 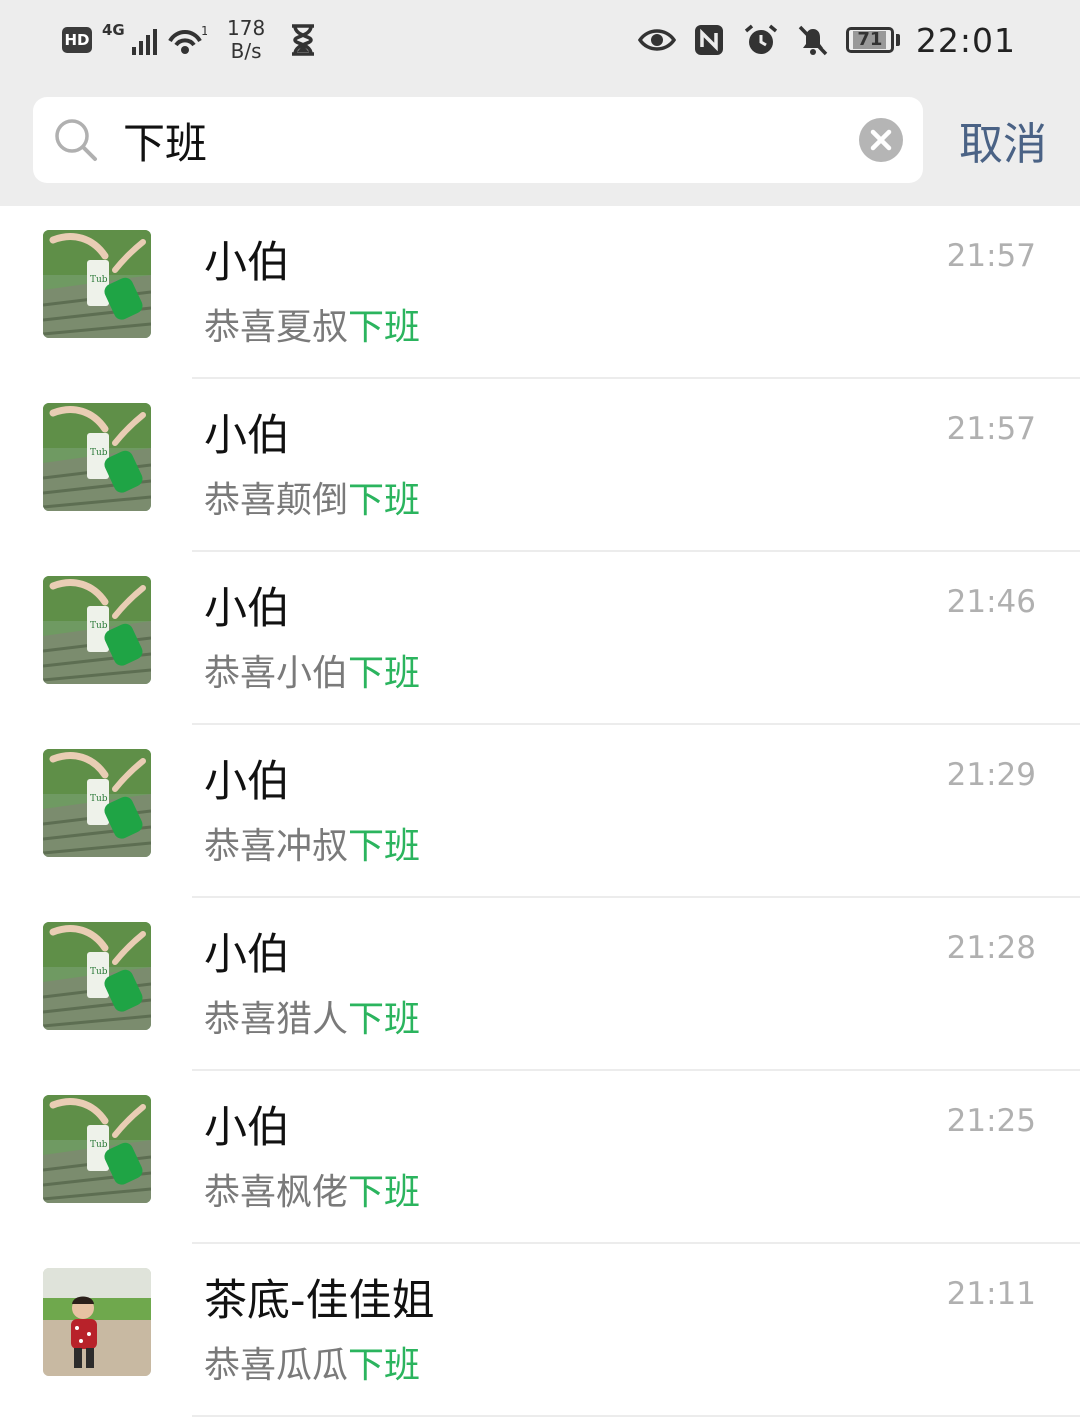 What do you see at coordinates (276, 1365) in the screenshot?
I see `message-prefix: 恭喜瓜瓜` at bounding box center [276, 1365].